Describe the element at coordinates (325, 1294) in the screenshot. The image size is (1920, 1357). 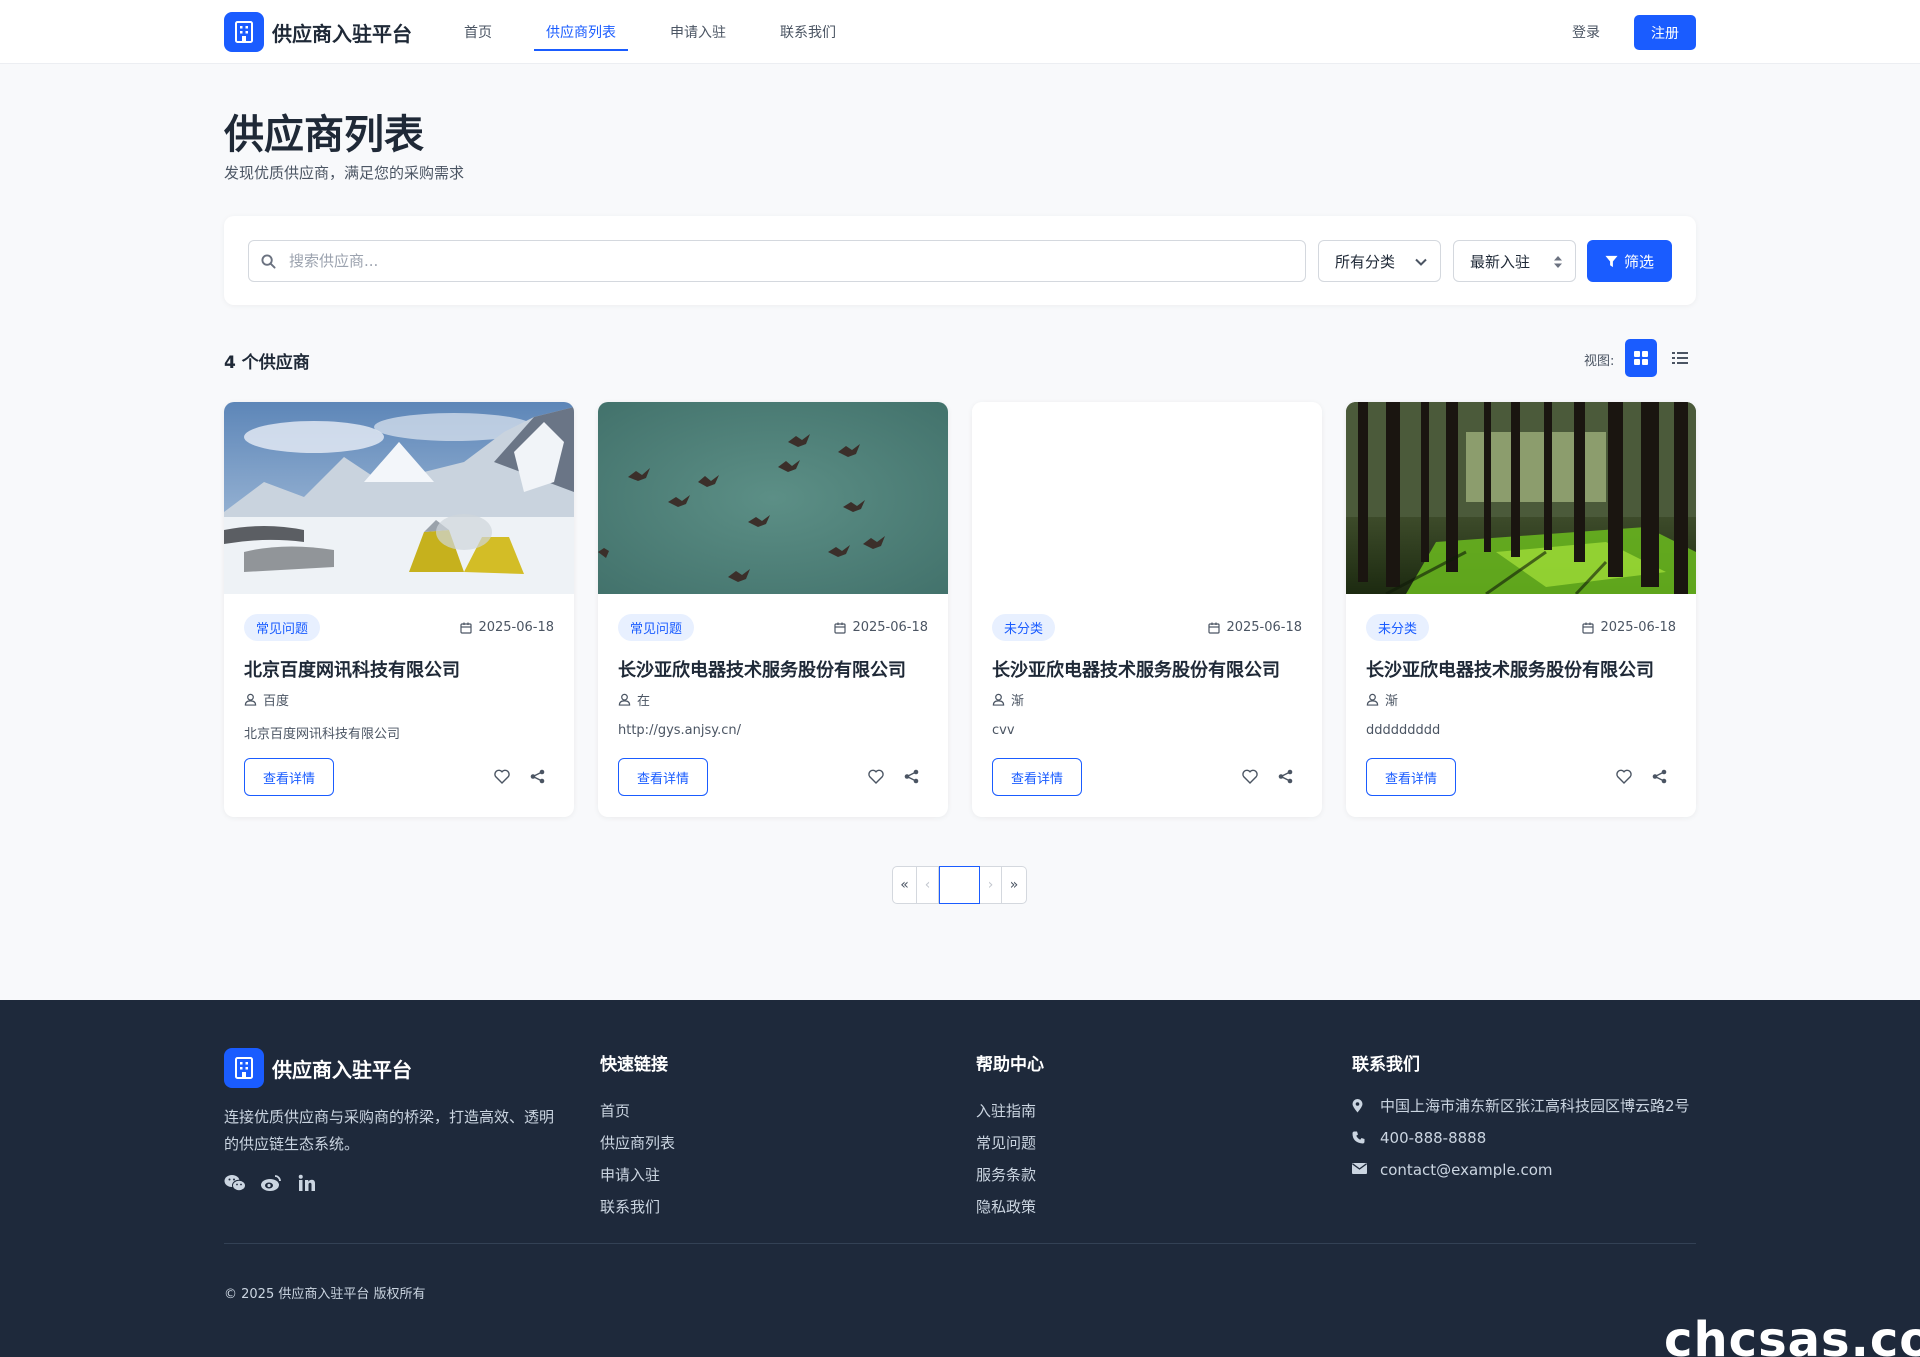
I see `copyright: © 2025 供应商入驻平台 版权所有` at that location.